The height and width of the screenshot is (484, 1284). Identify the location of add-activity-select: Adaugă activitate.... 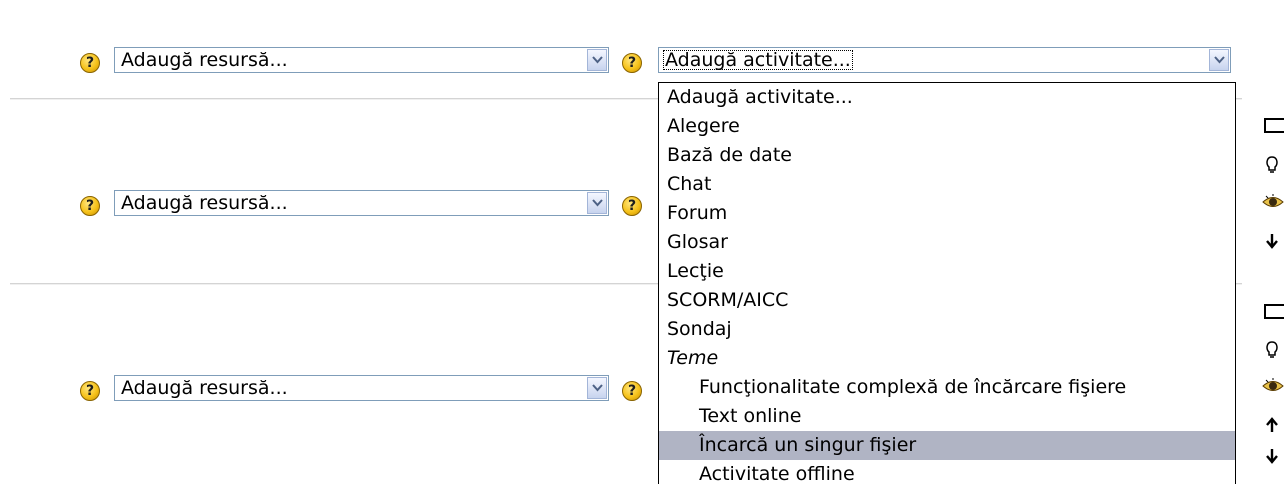
(944, 60).